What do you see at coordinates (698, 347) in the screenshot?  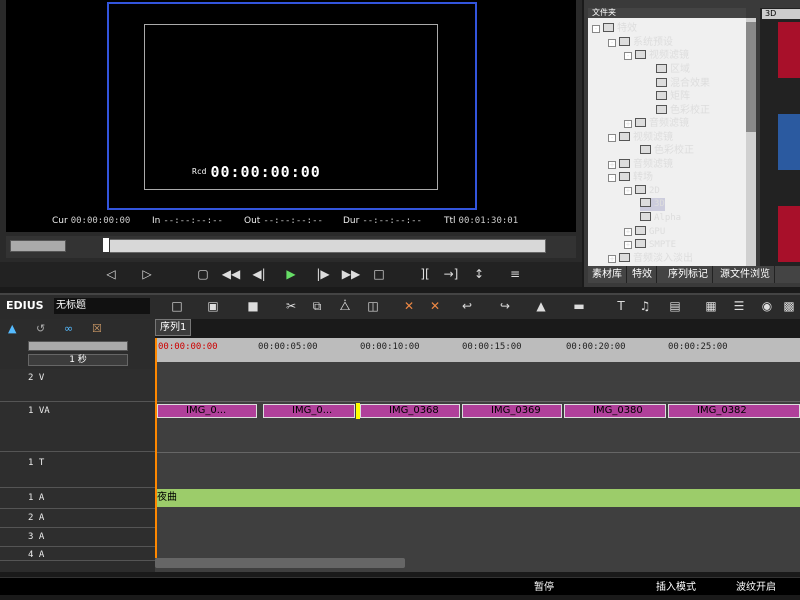 I see `ruler-tick: 00:00:25:00` at bounding box center [698, 347].